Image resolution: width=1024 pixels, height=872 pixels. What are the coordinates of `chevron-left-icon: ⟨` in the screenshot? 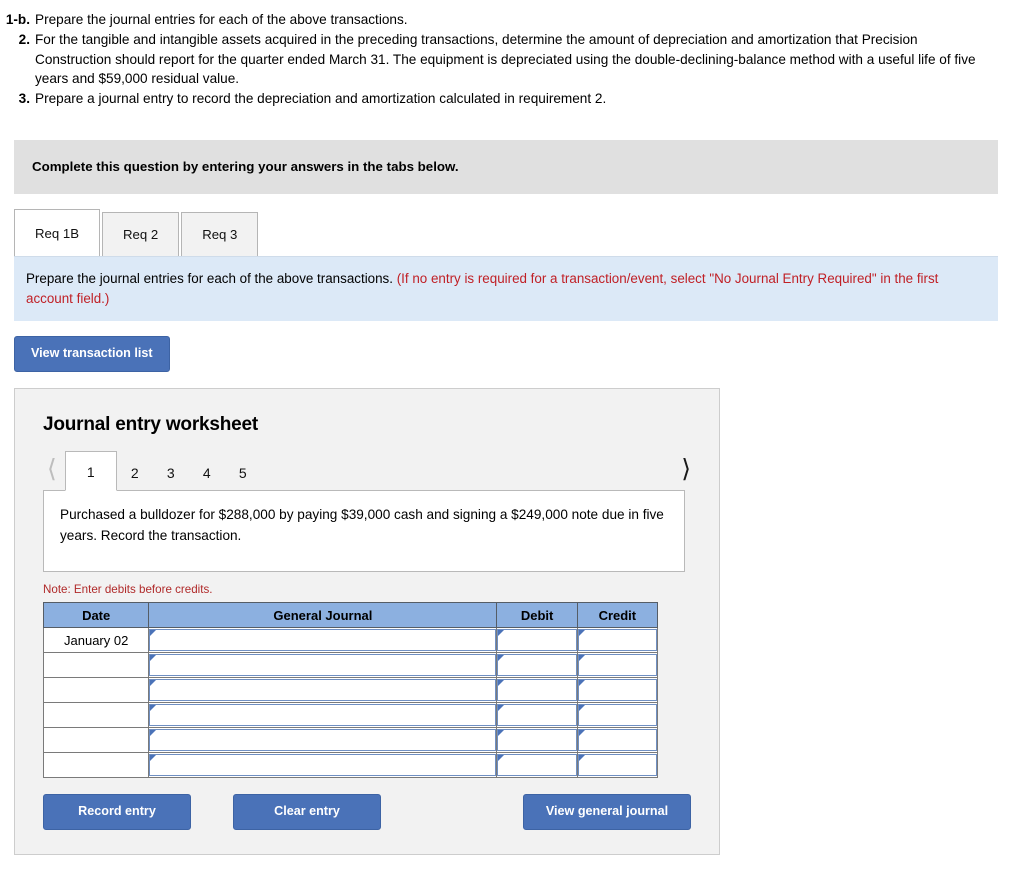 It's located at (54, 473).